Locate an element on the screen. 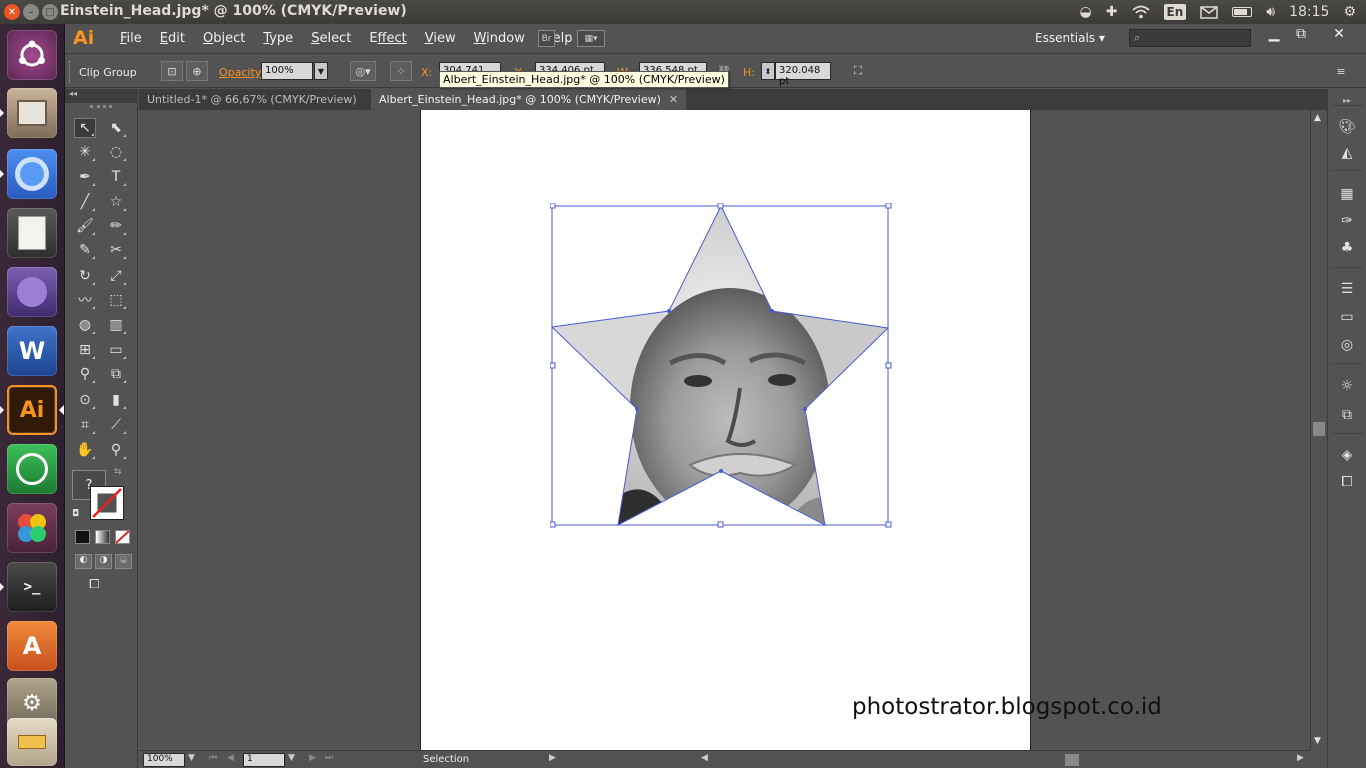 This screenshot has width=1366, height=768. menu-view: View is located at coordinates (440, 38).